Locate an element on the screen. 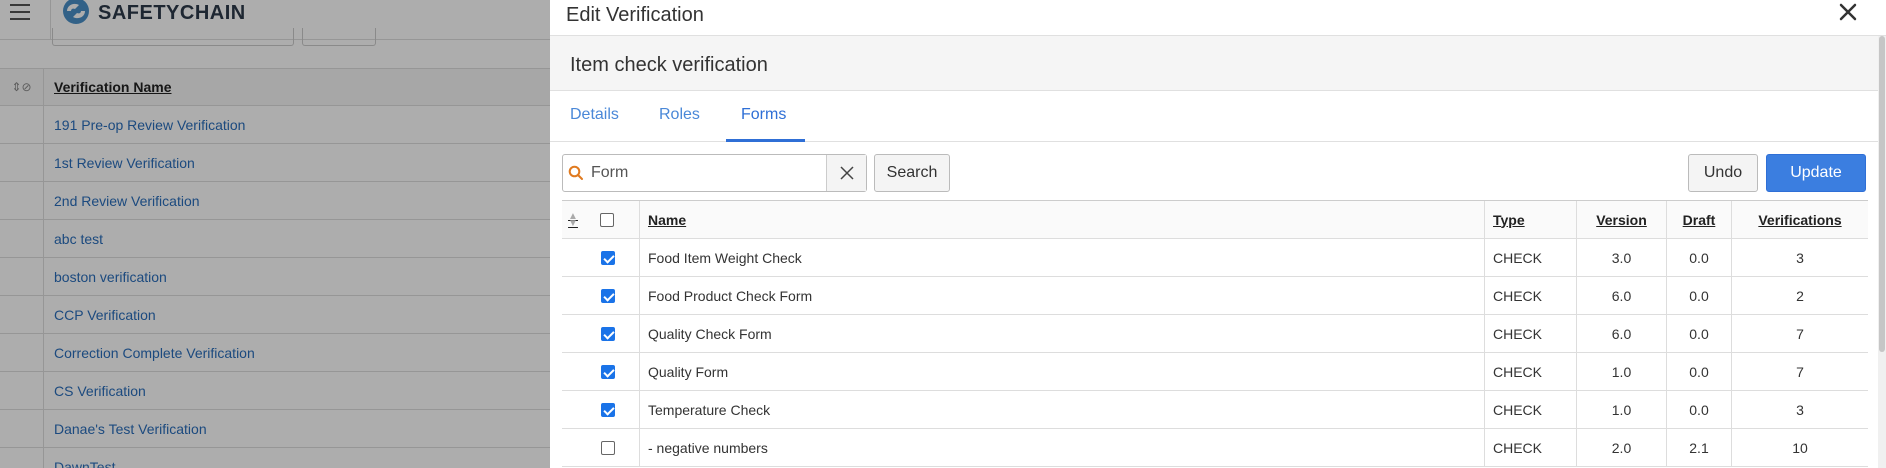 The image size is (1886, 468). clear-icon is located at coordinates (846, 173).